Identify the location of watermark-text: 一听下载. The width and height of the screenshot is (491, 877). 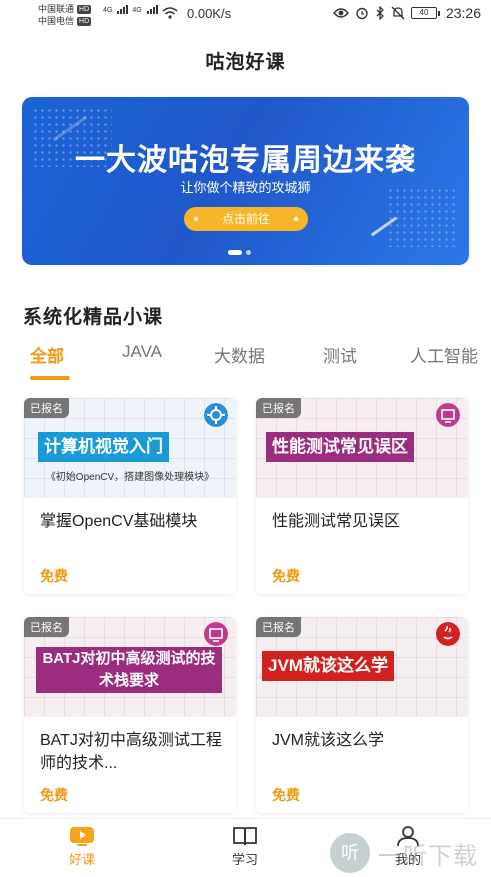
(428, 856).